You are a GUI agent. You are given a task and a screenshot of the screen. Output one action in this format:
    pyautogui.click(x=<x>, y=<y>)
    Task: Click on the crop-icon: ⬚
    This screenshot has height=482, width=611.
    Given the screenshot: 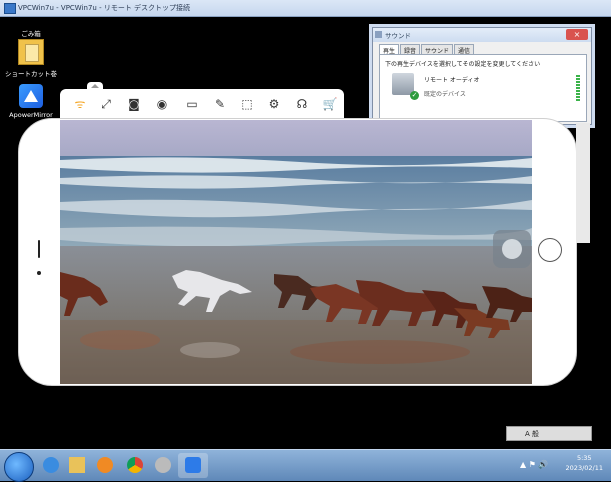 What is the action you would take?
    pyautogui.click(x=247, y=104)
    